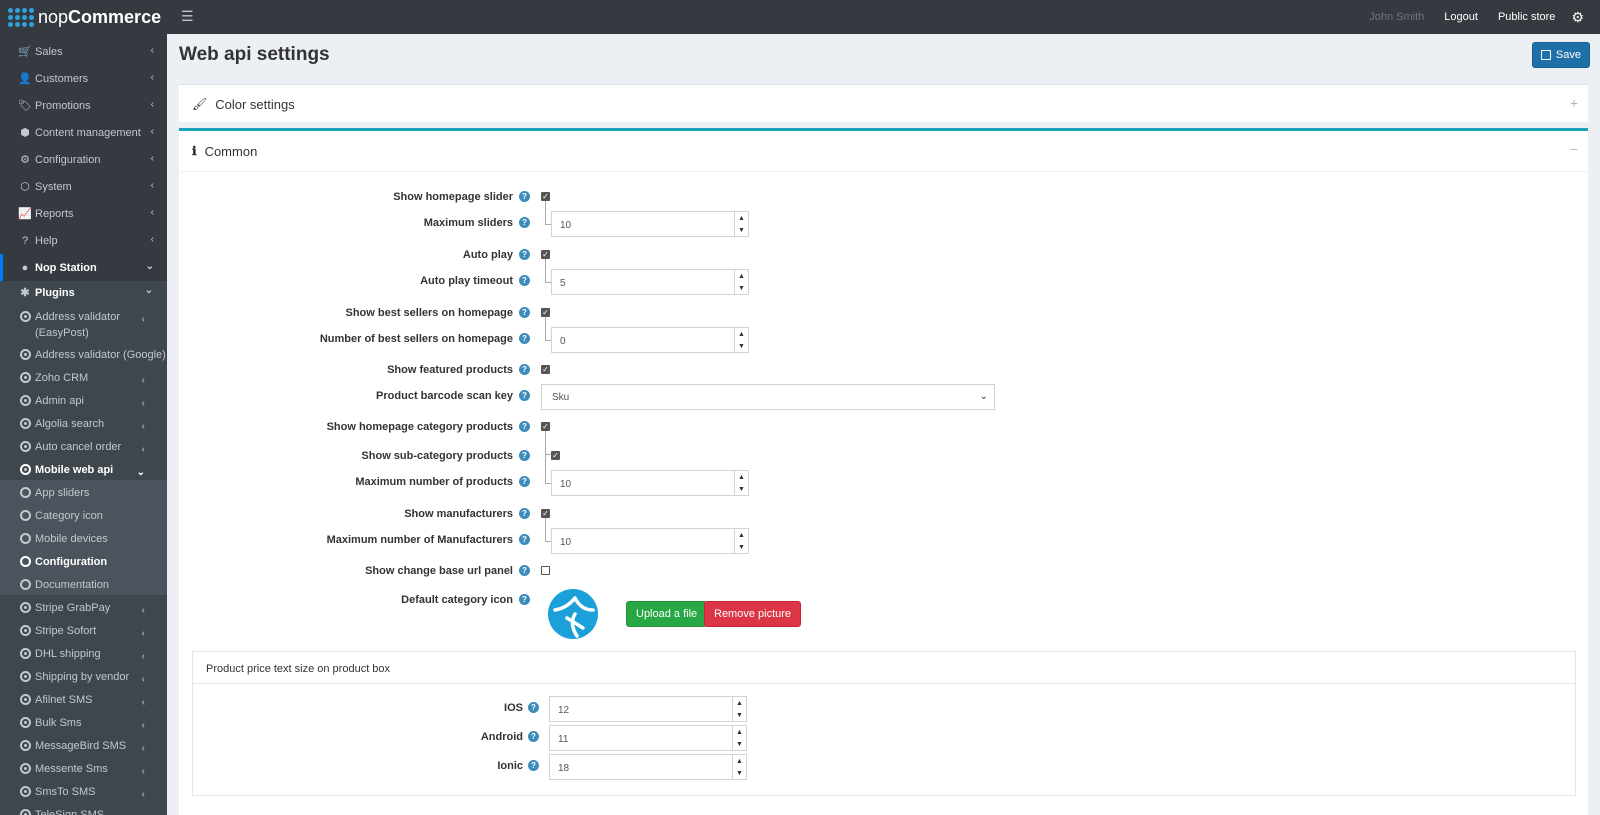  What do you see at coordinates (83, 721) in the screenshot?
I see `plugin-item-bulk-sms: Bulk Sms ‹` at bounding box center [83, 721].